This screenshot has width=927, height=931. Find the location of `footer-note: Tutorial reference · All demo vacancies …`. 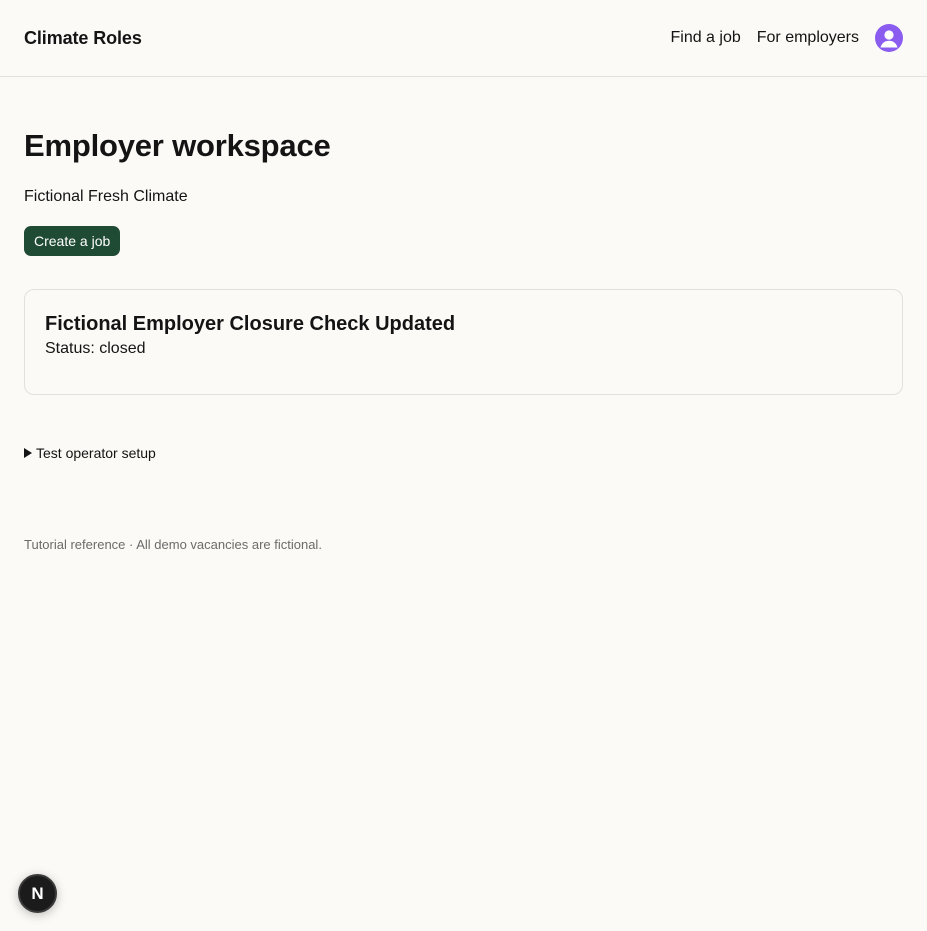

footer-note: Tutorial reference · All demo vacancies … is located at coordinates (173, 544).